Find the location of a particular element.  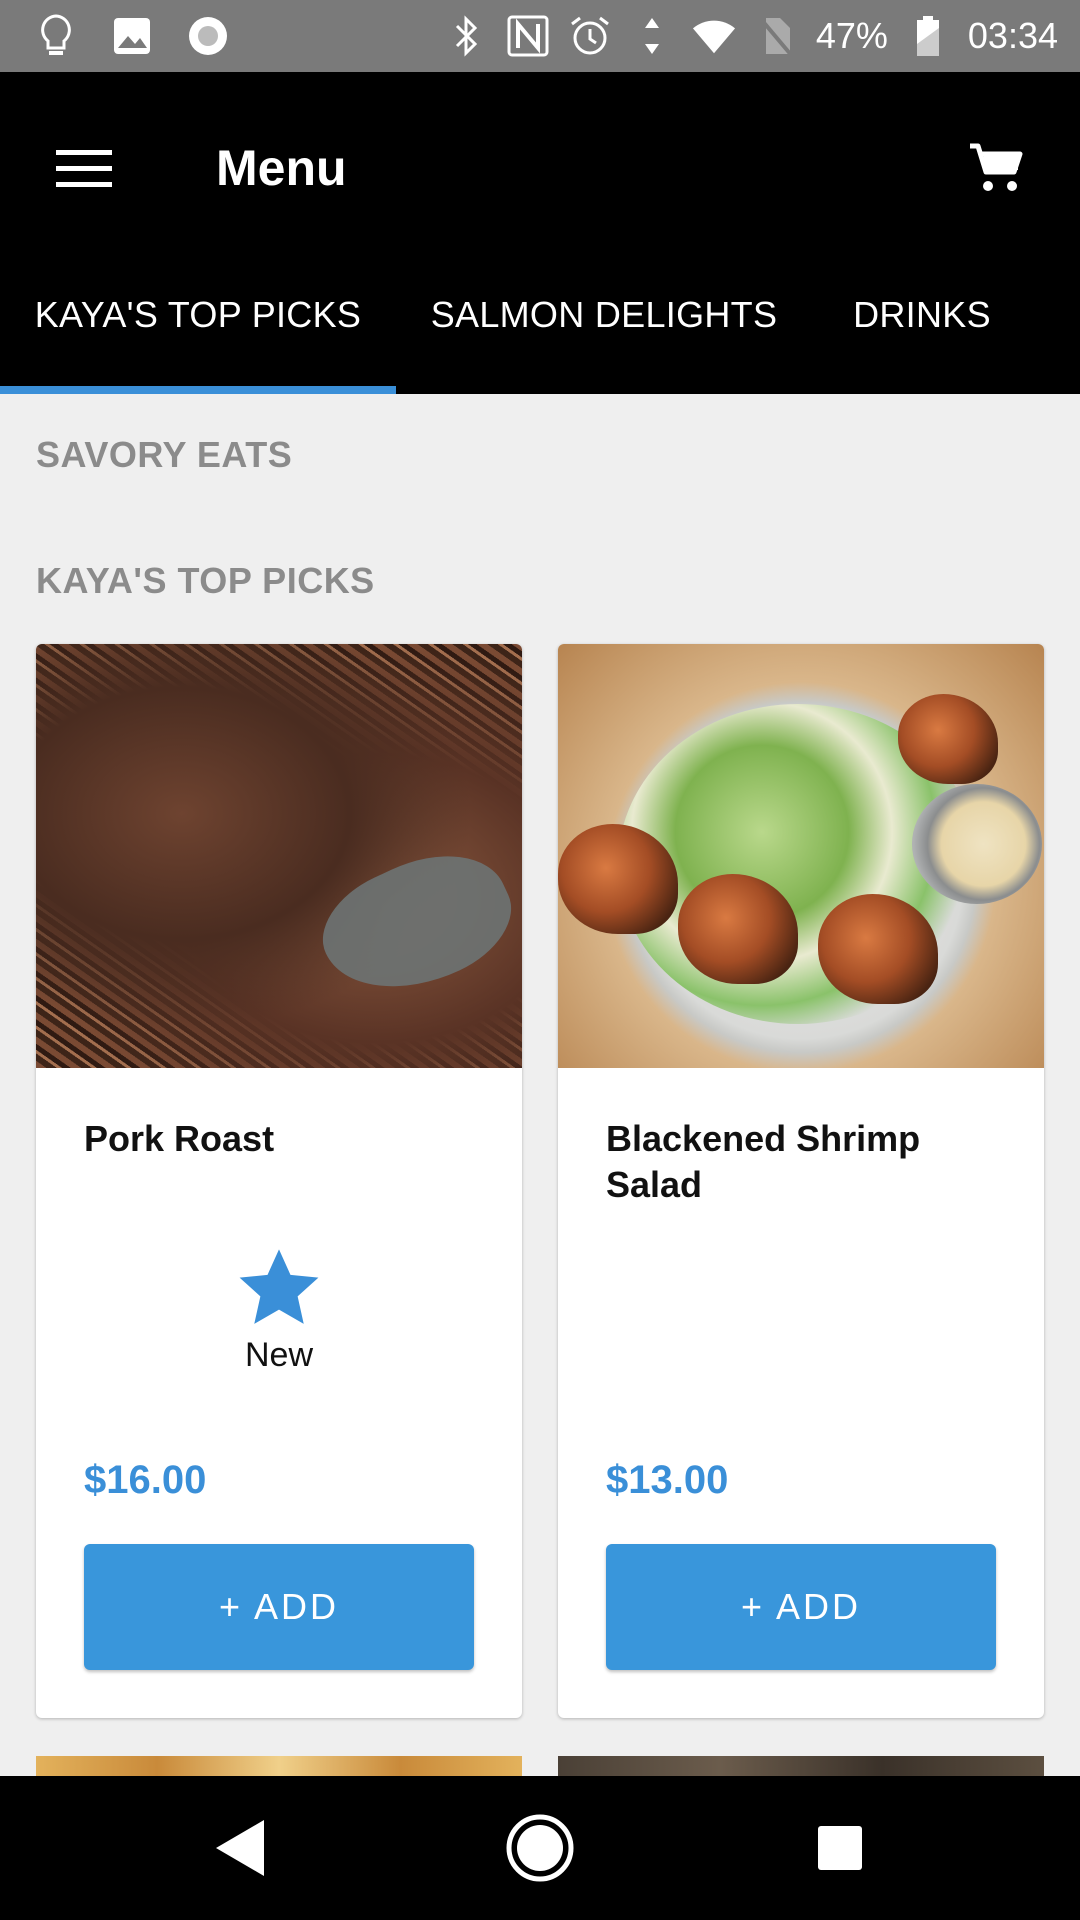

cart-icon is located at coordinates (996, 168).